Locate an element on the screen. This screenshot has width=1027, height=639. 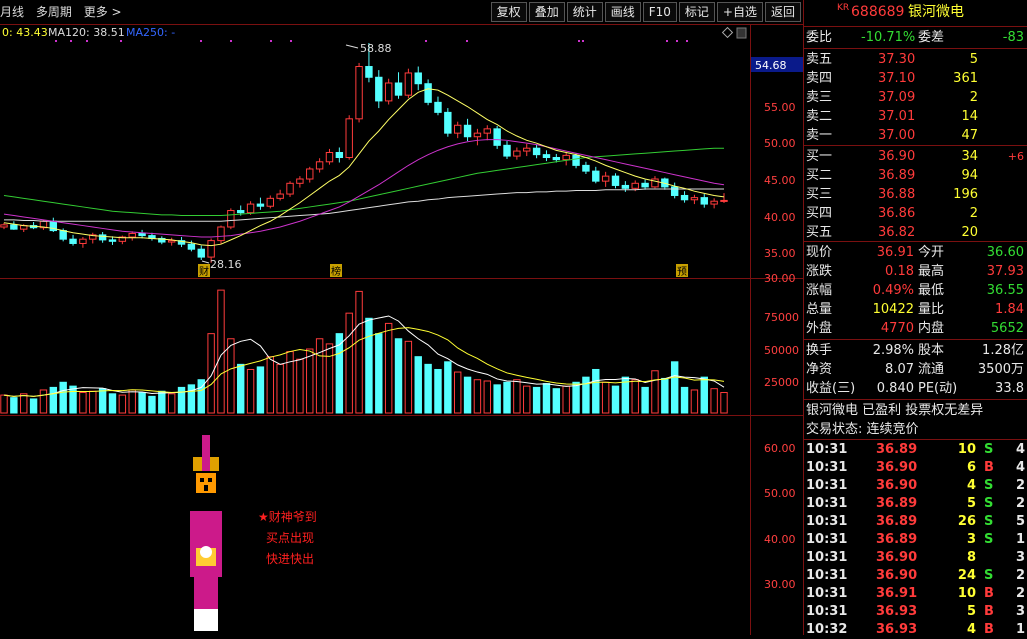
tick-row: 10:32 36.93 4 B 1 is located at coordinates (915, 630).